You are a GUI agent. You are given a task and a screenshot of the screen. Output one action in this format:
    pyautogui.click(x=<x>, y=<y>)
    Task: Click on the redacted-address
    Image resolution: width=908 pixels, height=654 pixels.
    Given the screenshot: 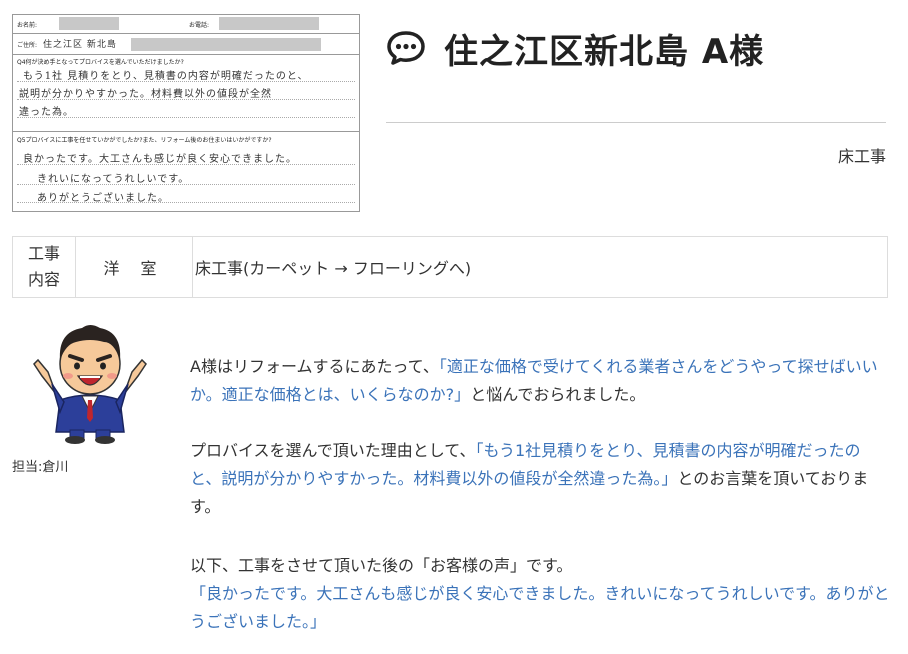 What is the action you would take?
    pyautogui.click(x=226, y=44)
    